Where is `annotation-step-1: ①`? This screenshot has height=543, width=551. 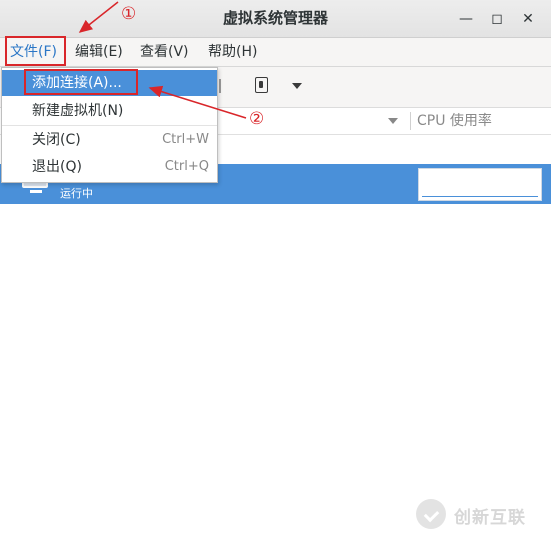
annotation-step-1: ① is located at coordinates (129, 14).